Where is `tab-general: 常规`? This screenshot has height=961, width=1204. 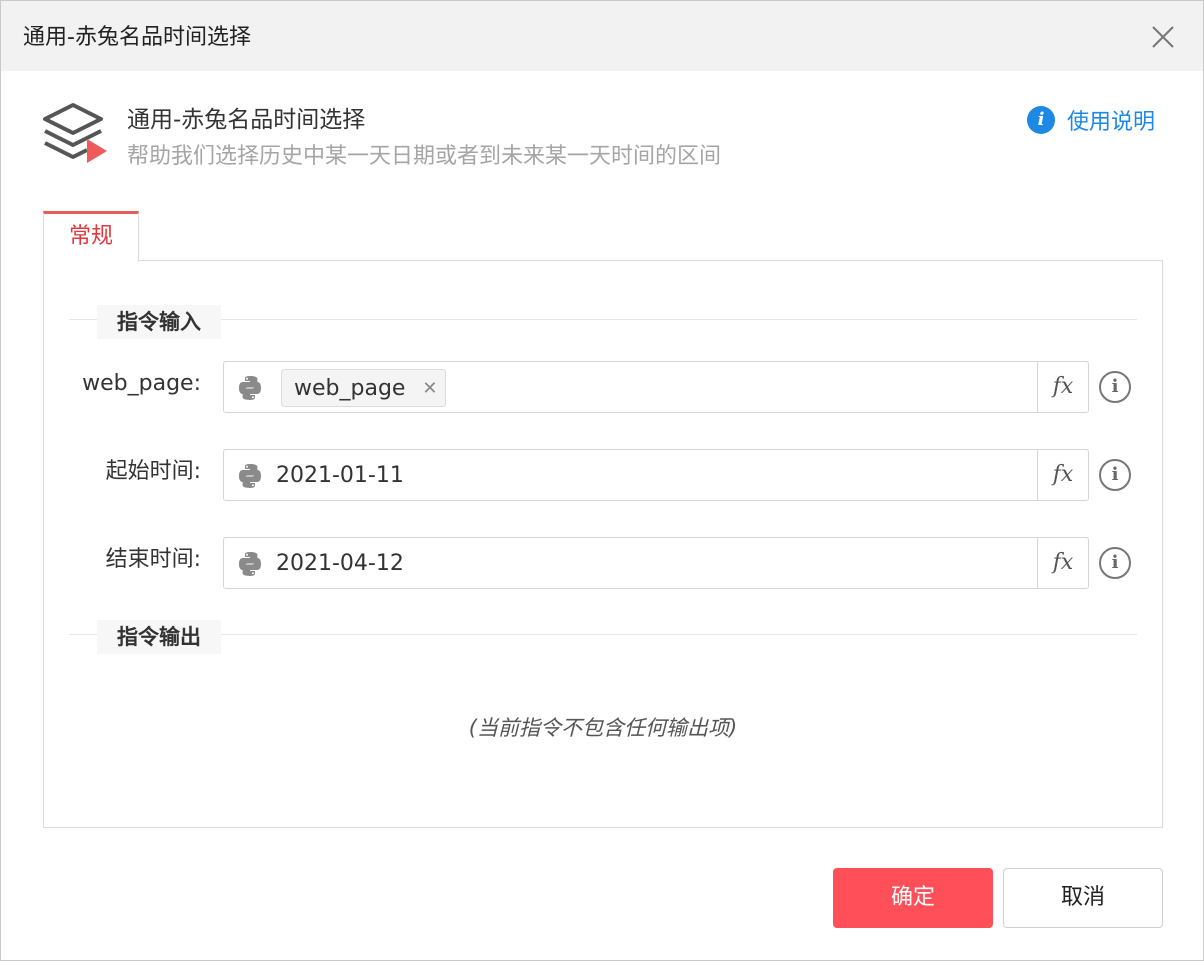 tab-general: 常规 is located at coordinates (91, 236).